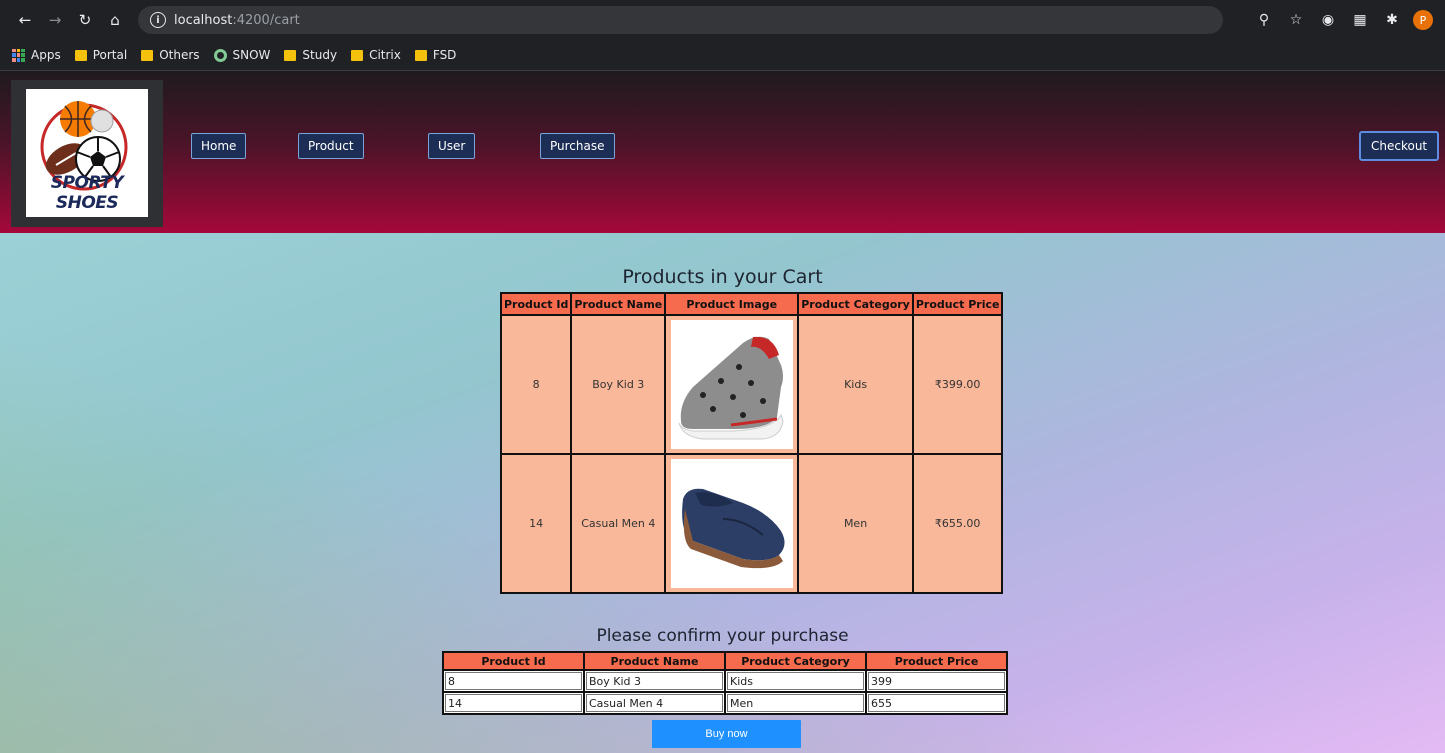 Image resolution: width=1445 pixels, height=753 pixels. I want to click on product-price: ₹399.00, so click(957, 384).